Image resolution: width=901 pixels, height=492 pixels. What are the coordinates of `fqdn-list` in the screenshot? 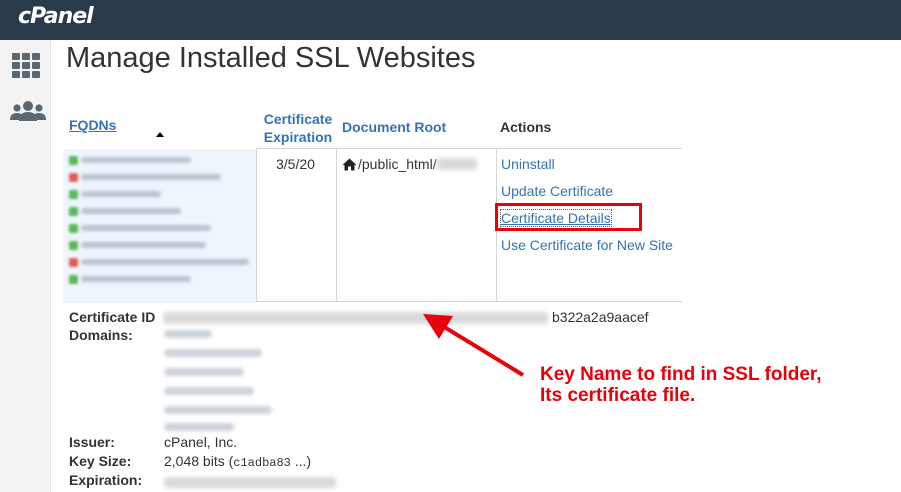 It's located at (159, 226).